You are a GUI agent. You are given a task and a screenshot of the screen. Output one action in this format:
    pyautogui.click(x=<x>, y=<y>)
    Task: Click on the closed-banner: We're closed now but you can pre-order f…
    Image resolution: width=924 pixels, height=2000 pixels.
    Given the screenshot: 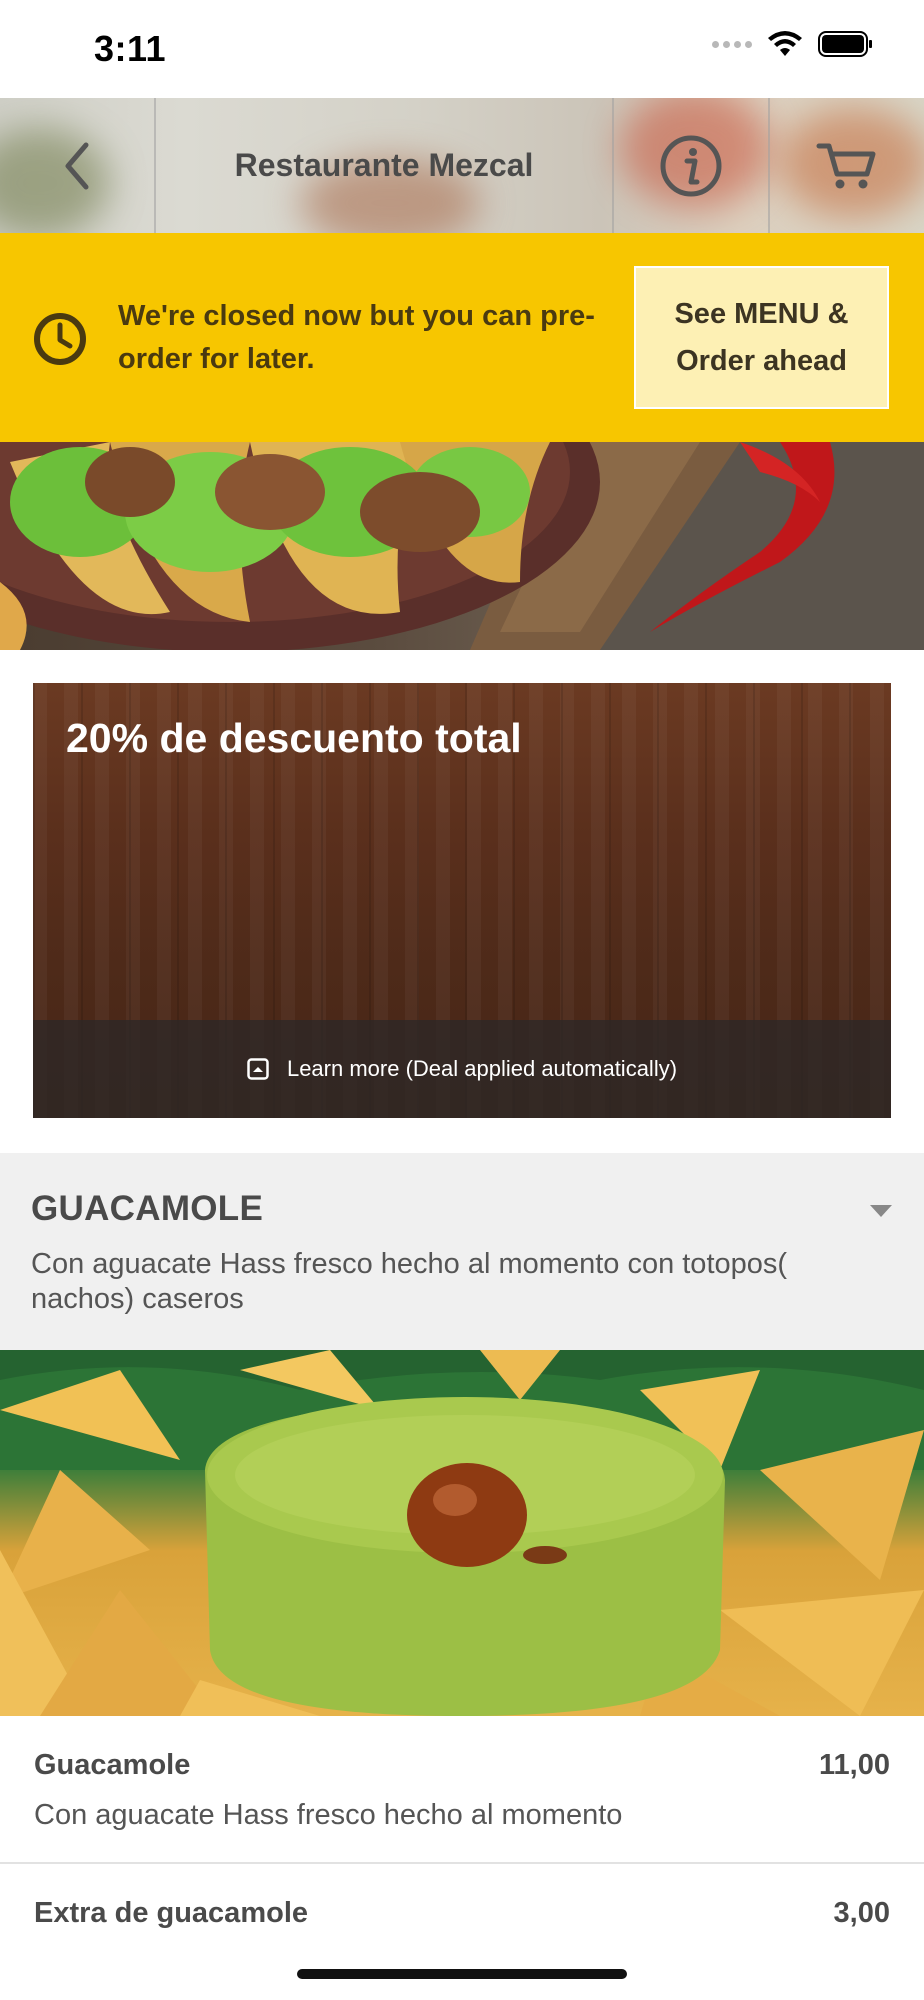 What is the action you would take?
    pyautogui.click(x=462, y=337)
    